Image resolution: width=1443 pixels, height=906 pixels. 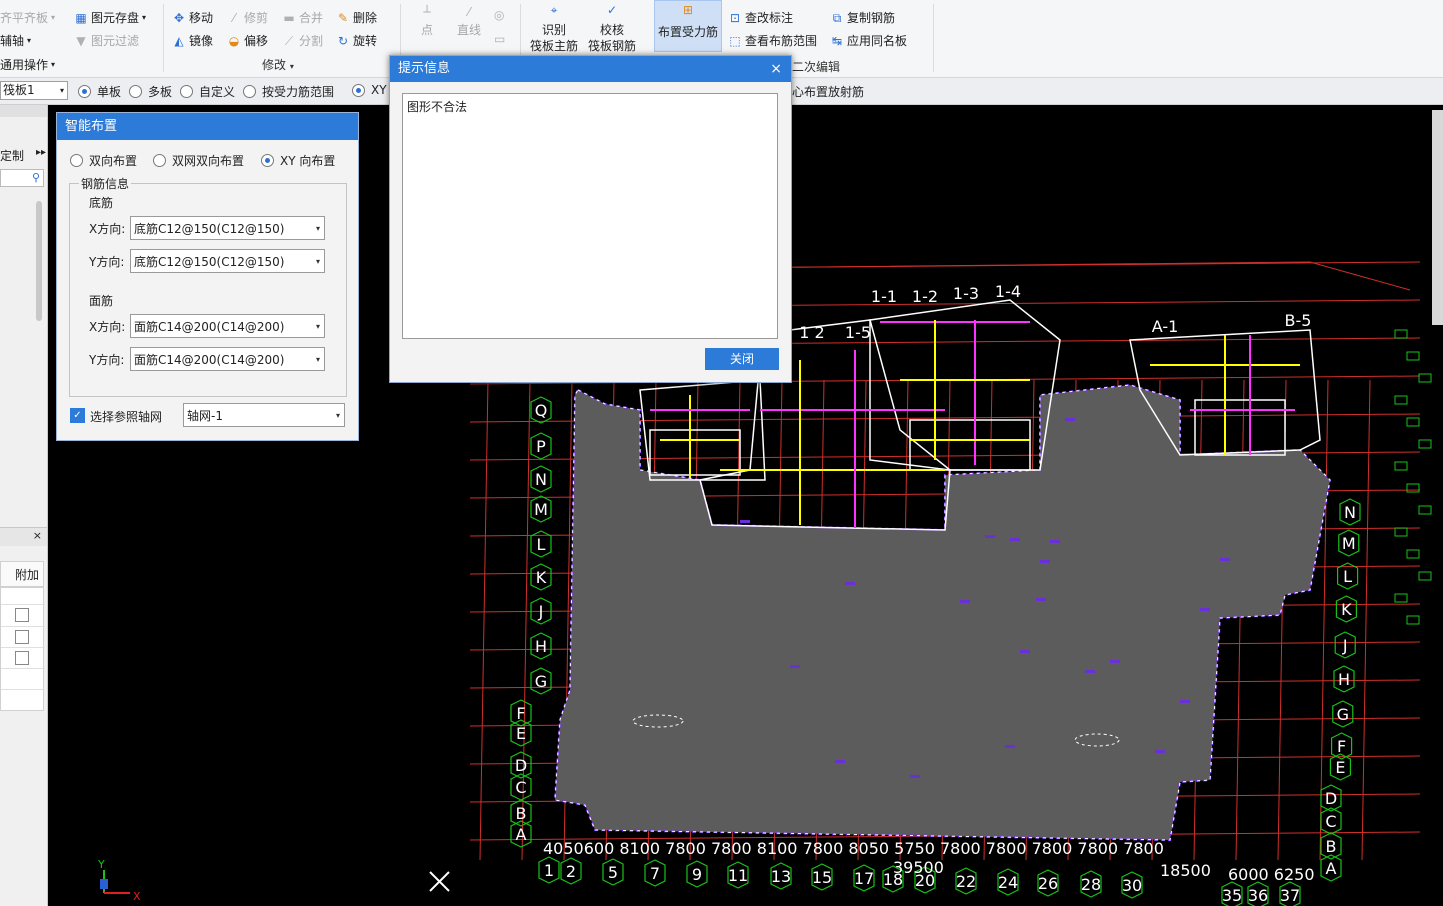 I want to click on identify-label-1: 识别, so click(x=553, y=30).